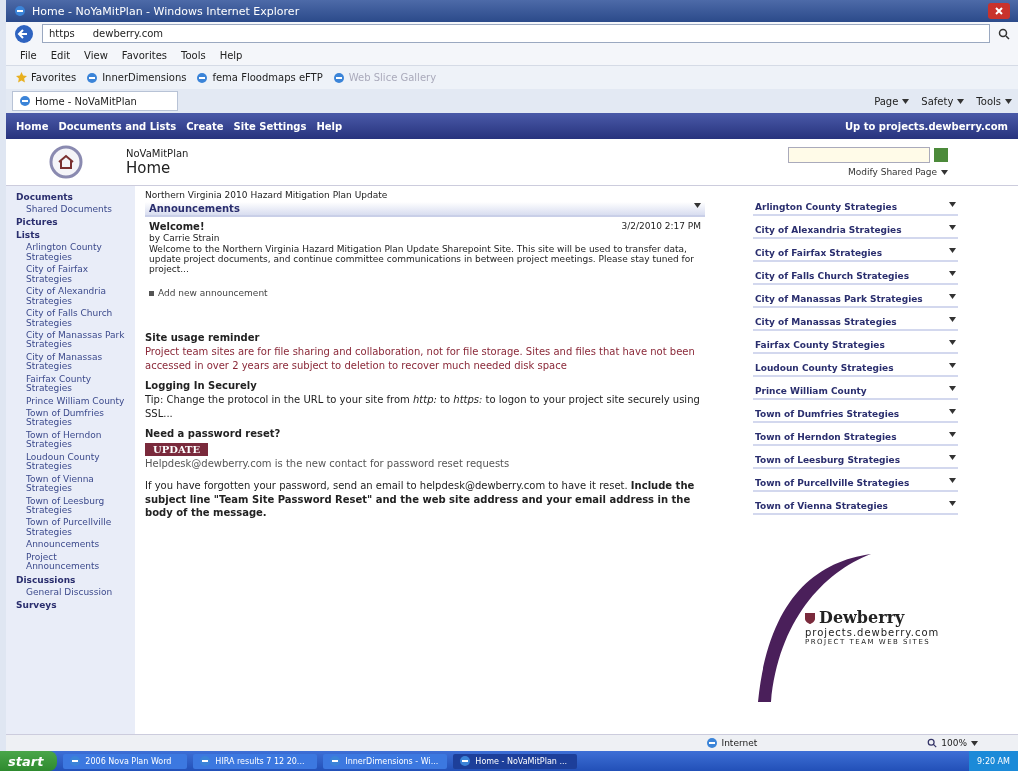 The height and width of the screenshot is (771, 1018). What do you see at coordinates (73, 210) in the screenshot?
I see `nav-link: Shared Documents` at bounding box center [73, 210].